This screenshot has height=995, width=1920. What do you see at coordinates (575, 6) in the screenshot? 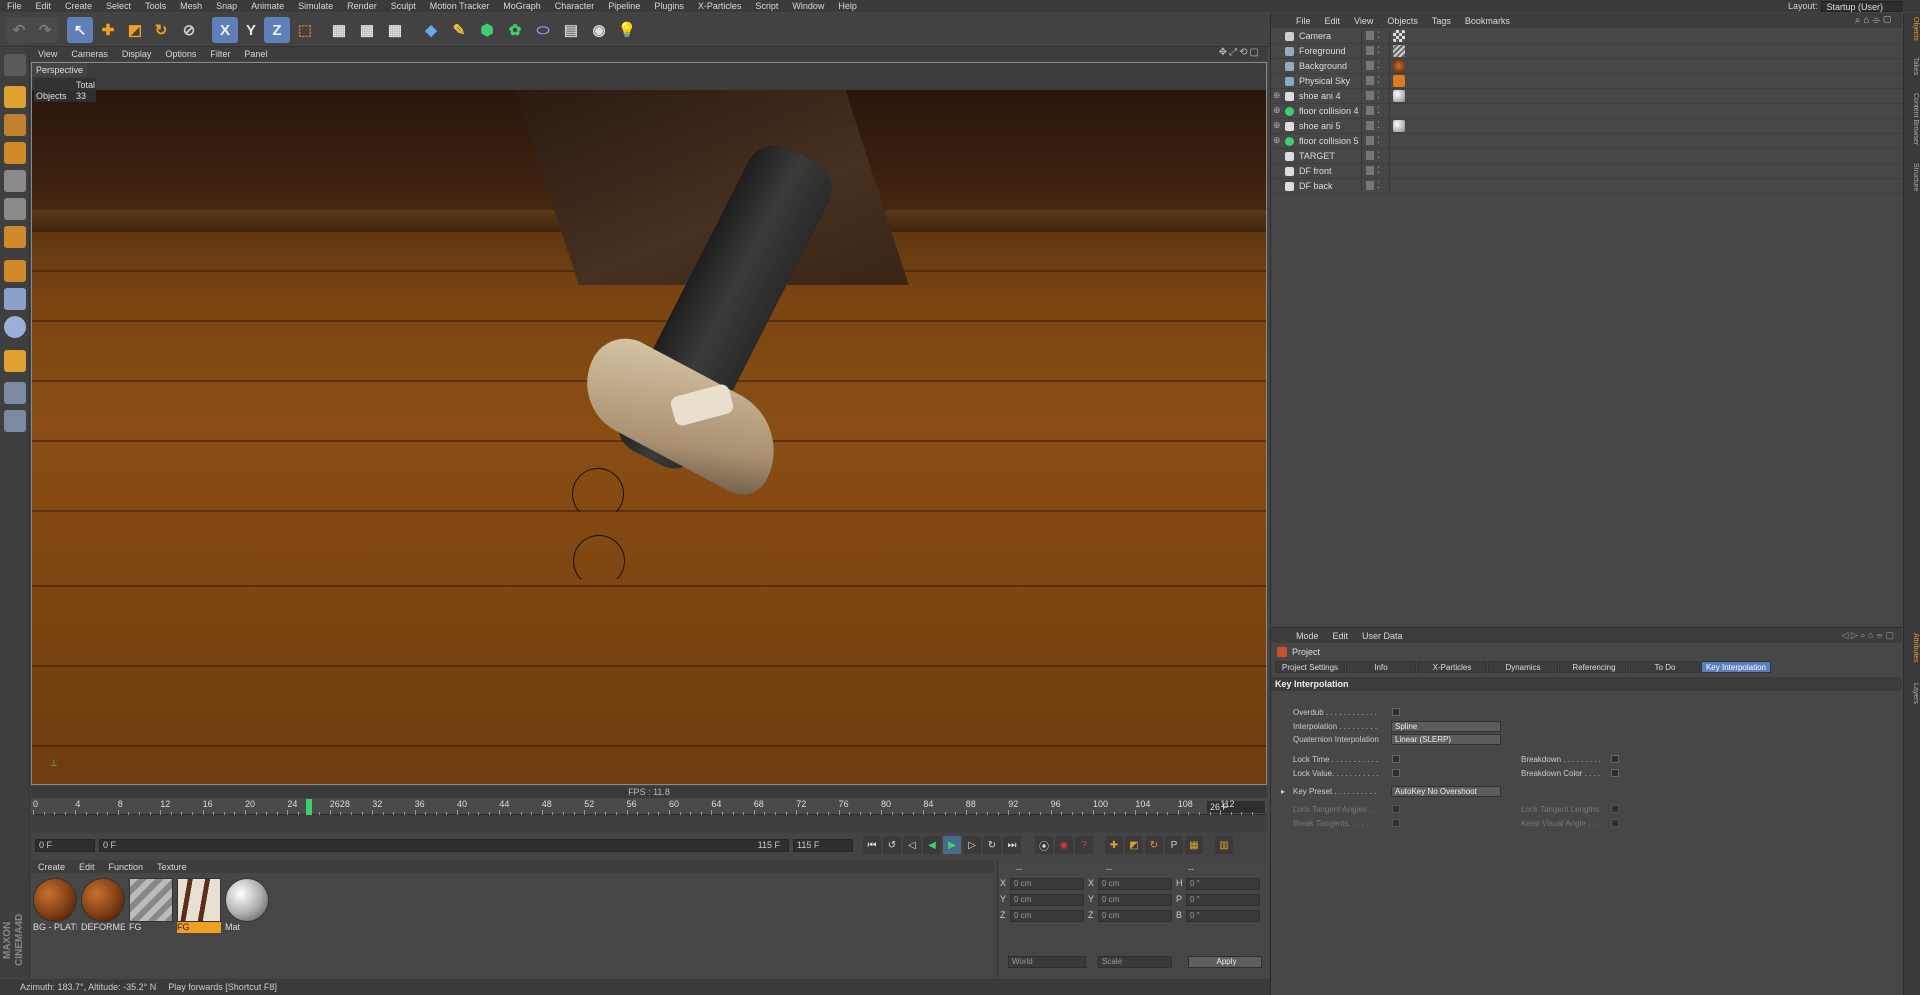
I see `menu-item-character: Character` at bounding box center [575, 6].